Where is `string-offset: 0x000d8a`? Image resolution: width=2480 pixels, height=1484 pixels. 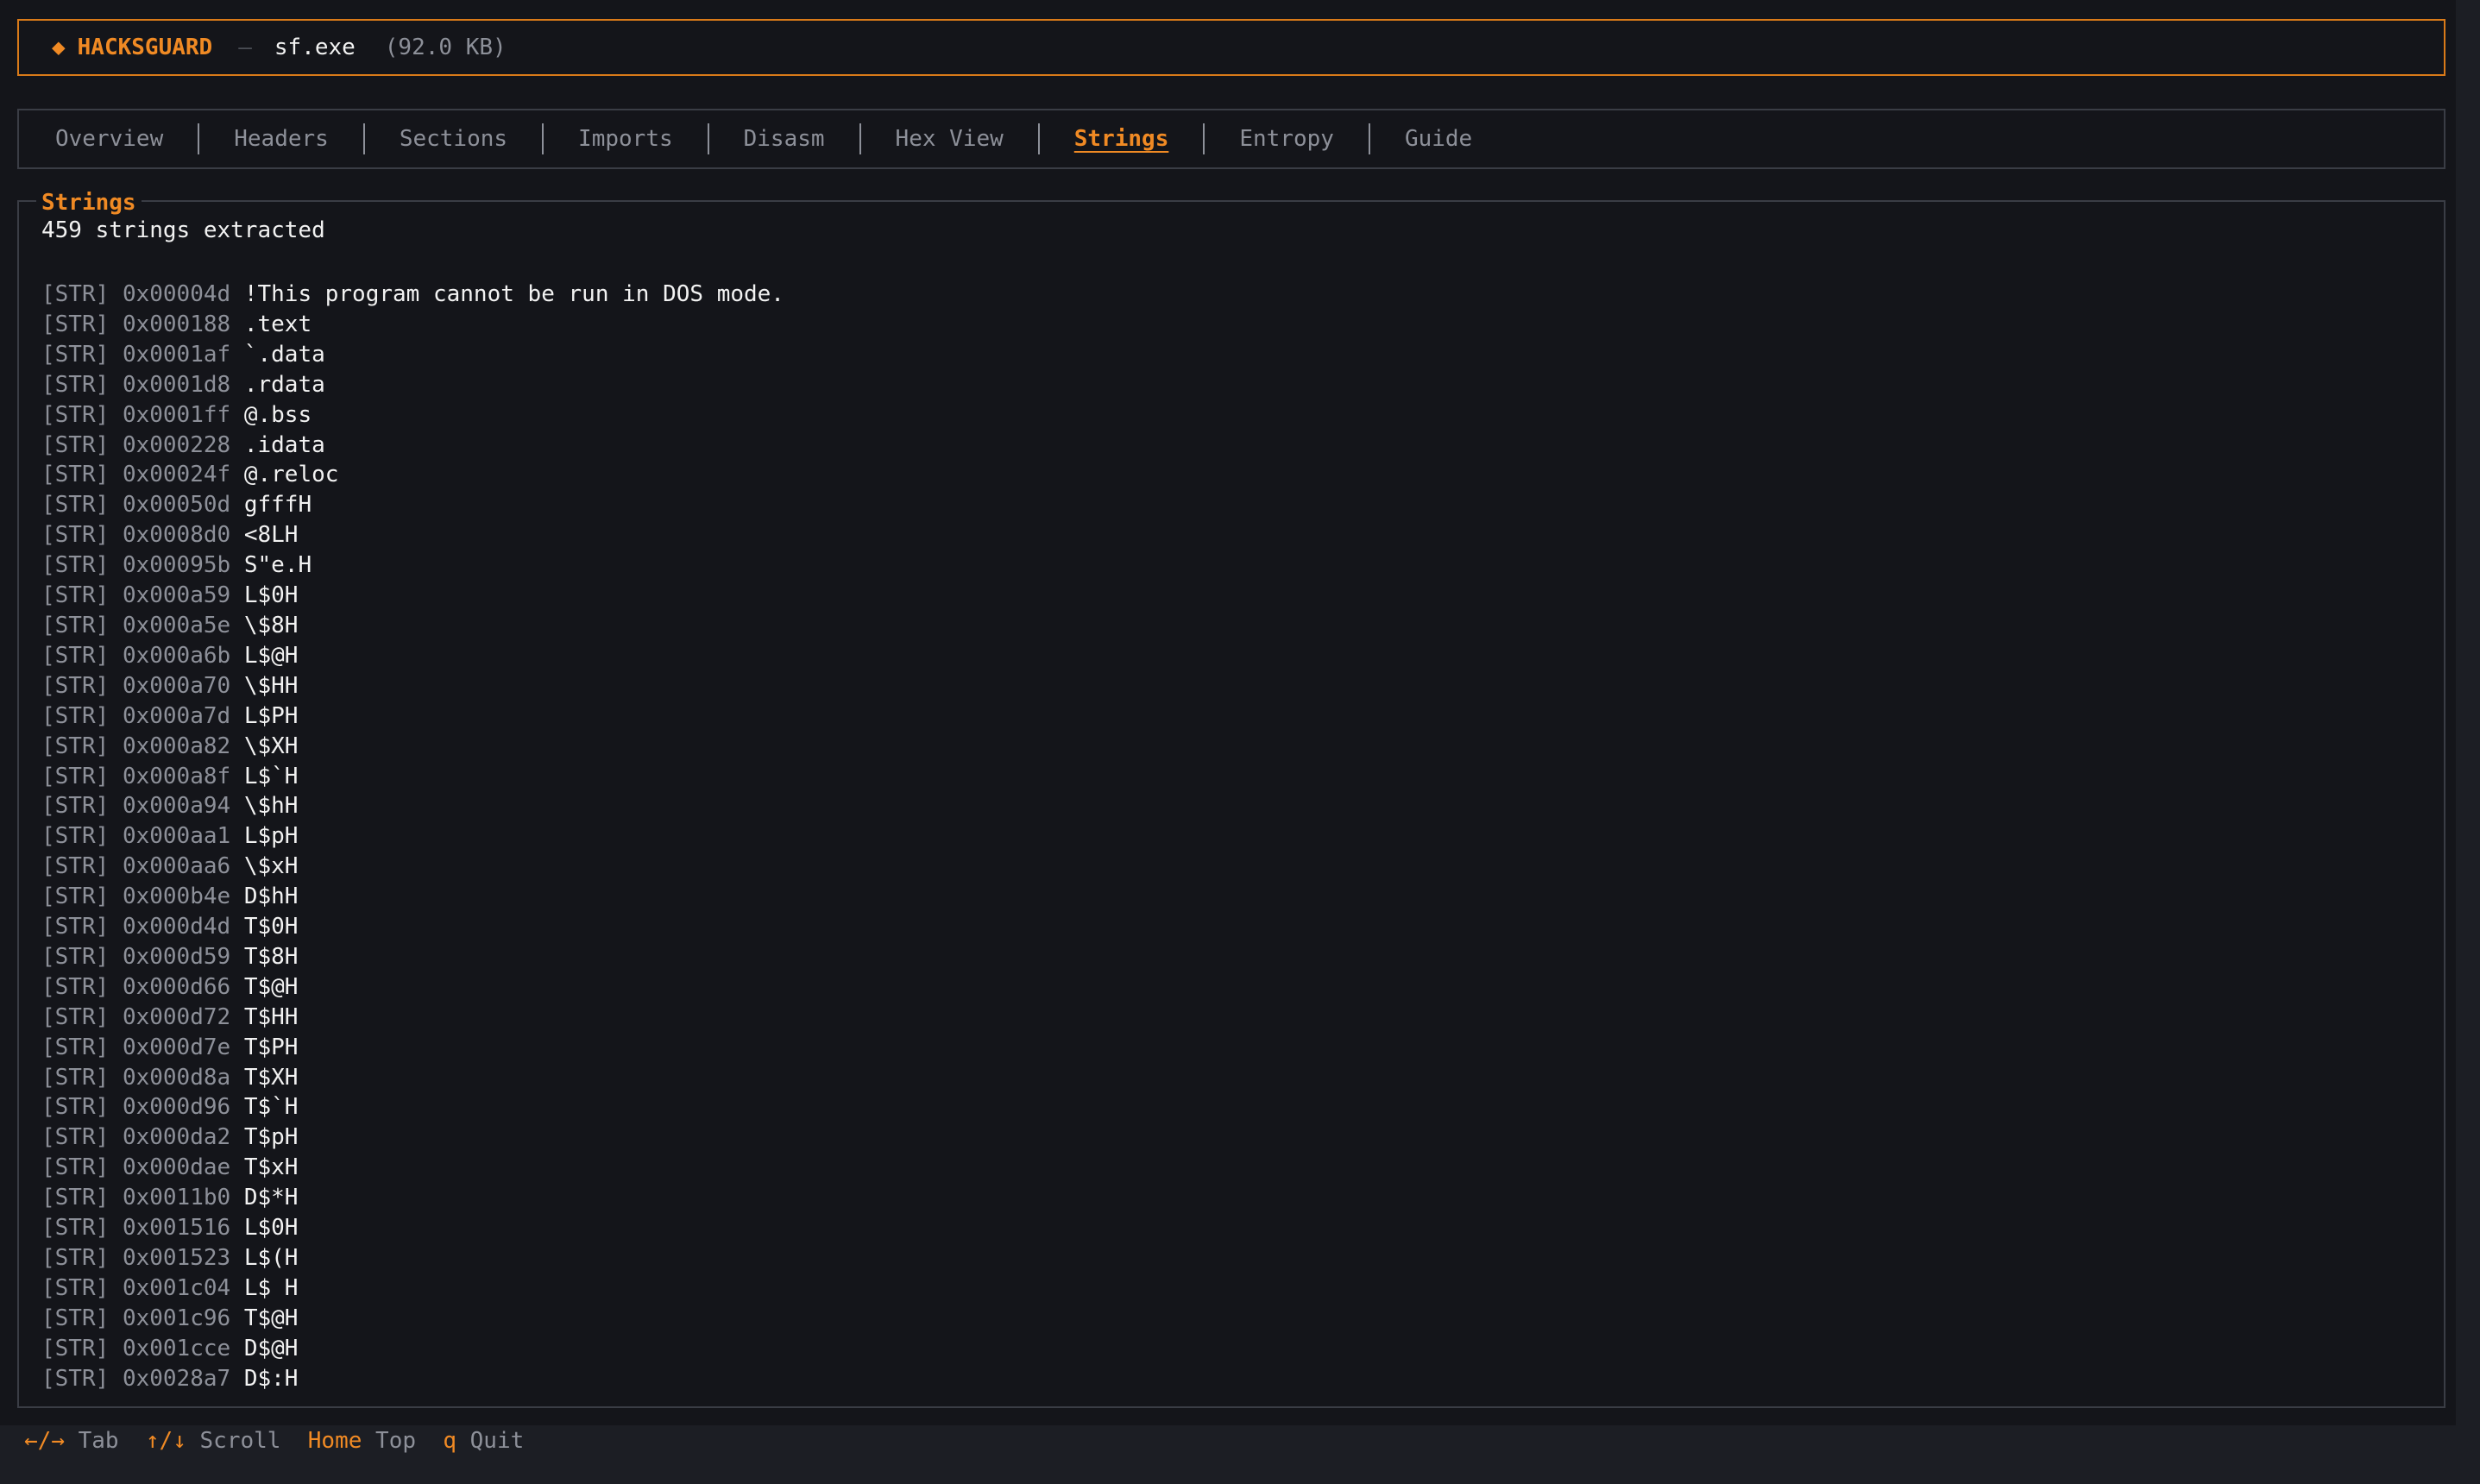
string-offset: 0x000d8a is located at coordinates (176, 1077).